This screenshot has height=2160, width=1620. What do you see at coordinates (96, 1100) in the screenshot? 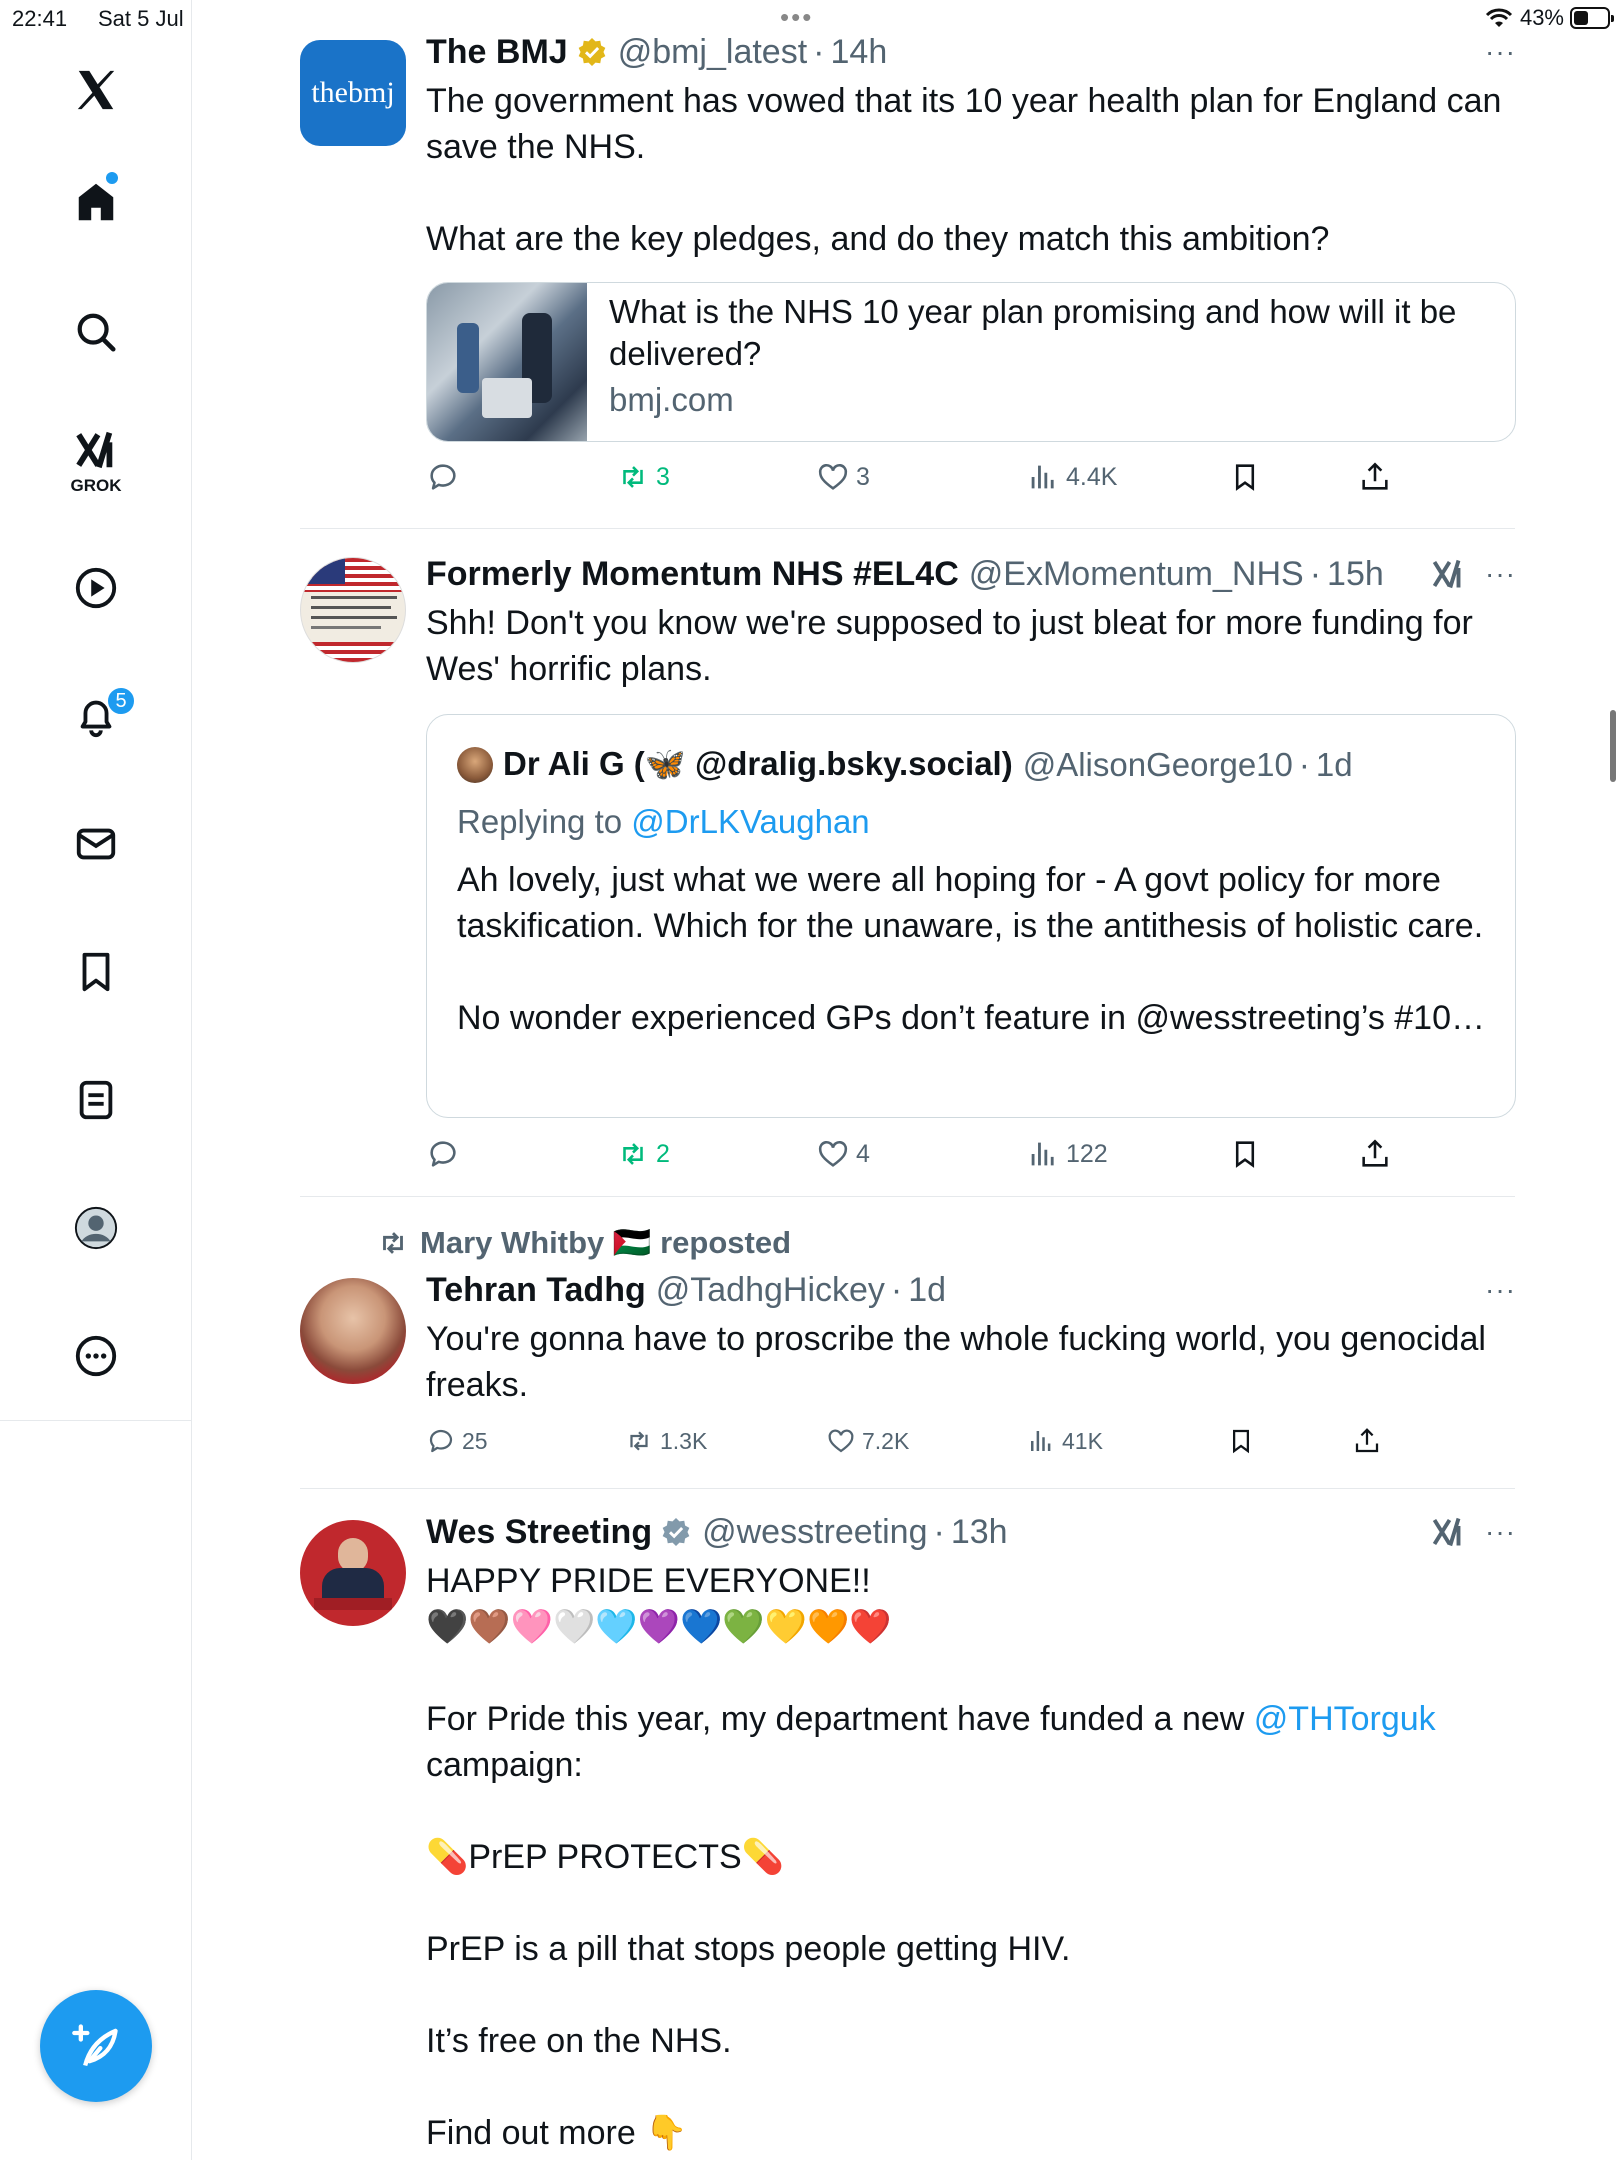
I see `list-icon` at bounding box center [96, 1100].